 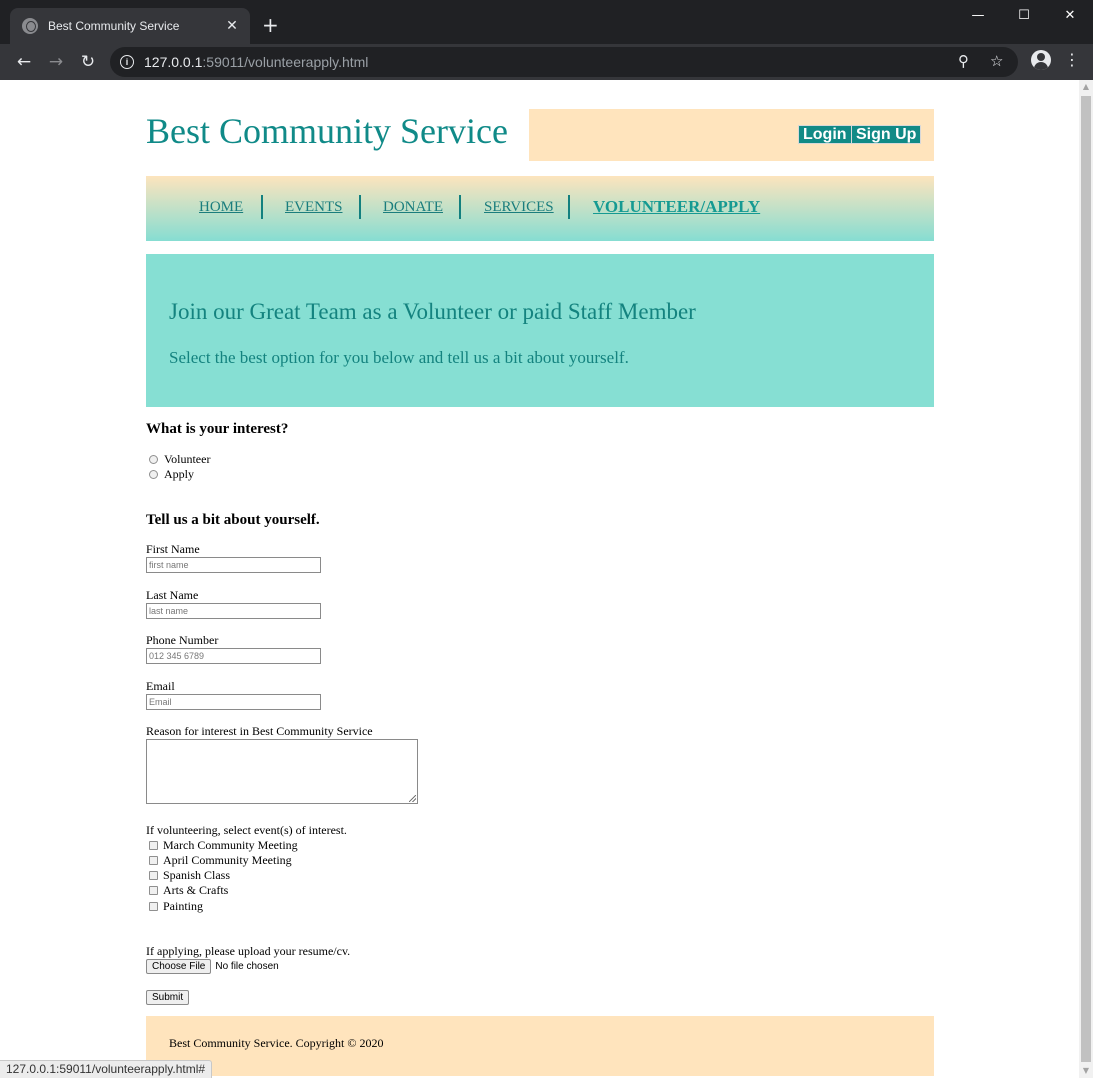 I want to click on auth-panel: Login Sign Up, so click(x=731, y=135).